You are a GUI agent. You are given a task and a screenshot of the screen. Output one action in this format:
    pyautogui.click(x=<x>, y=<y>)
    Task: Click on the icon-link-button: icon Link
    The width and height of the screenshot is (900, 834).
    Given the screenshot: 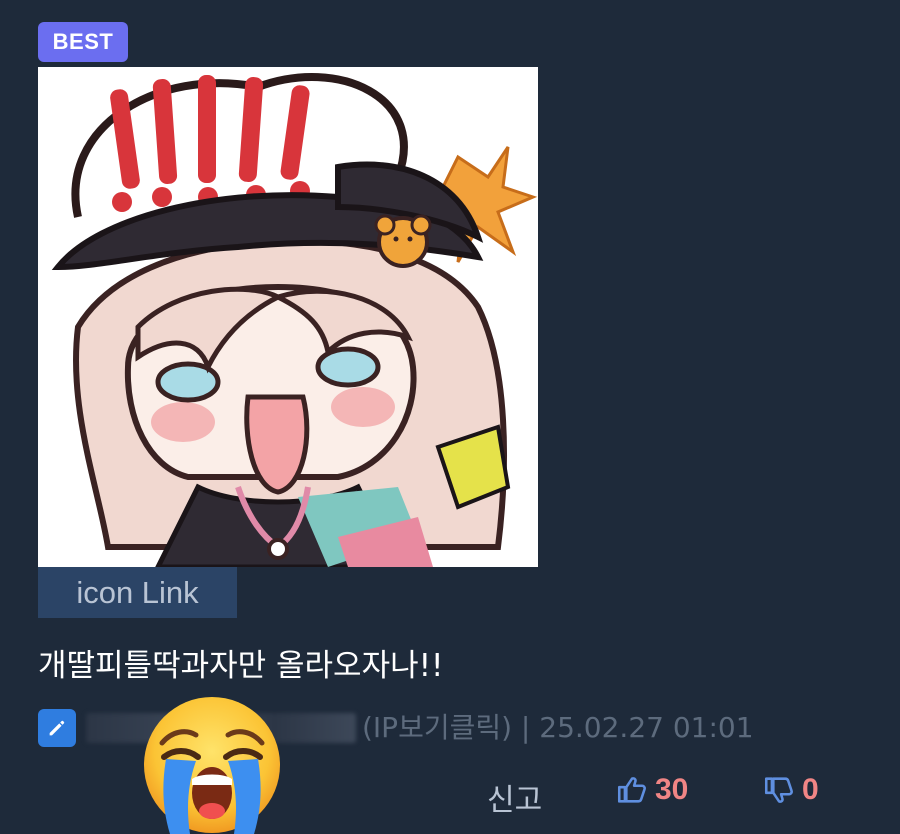 What is the action you would take?
    pyautogui.click(x=137, y=592)
    